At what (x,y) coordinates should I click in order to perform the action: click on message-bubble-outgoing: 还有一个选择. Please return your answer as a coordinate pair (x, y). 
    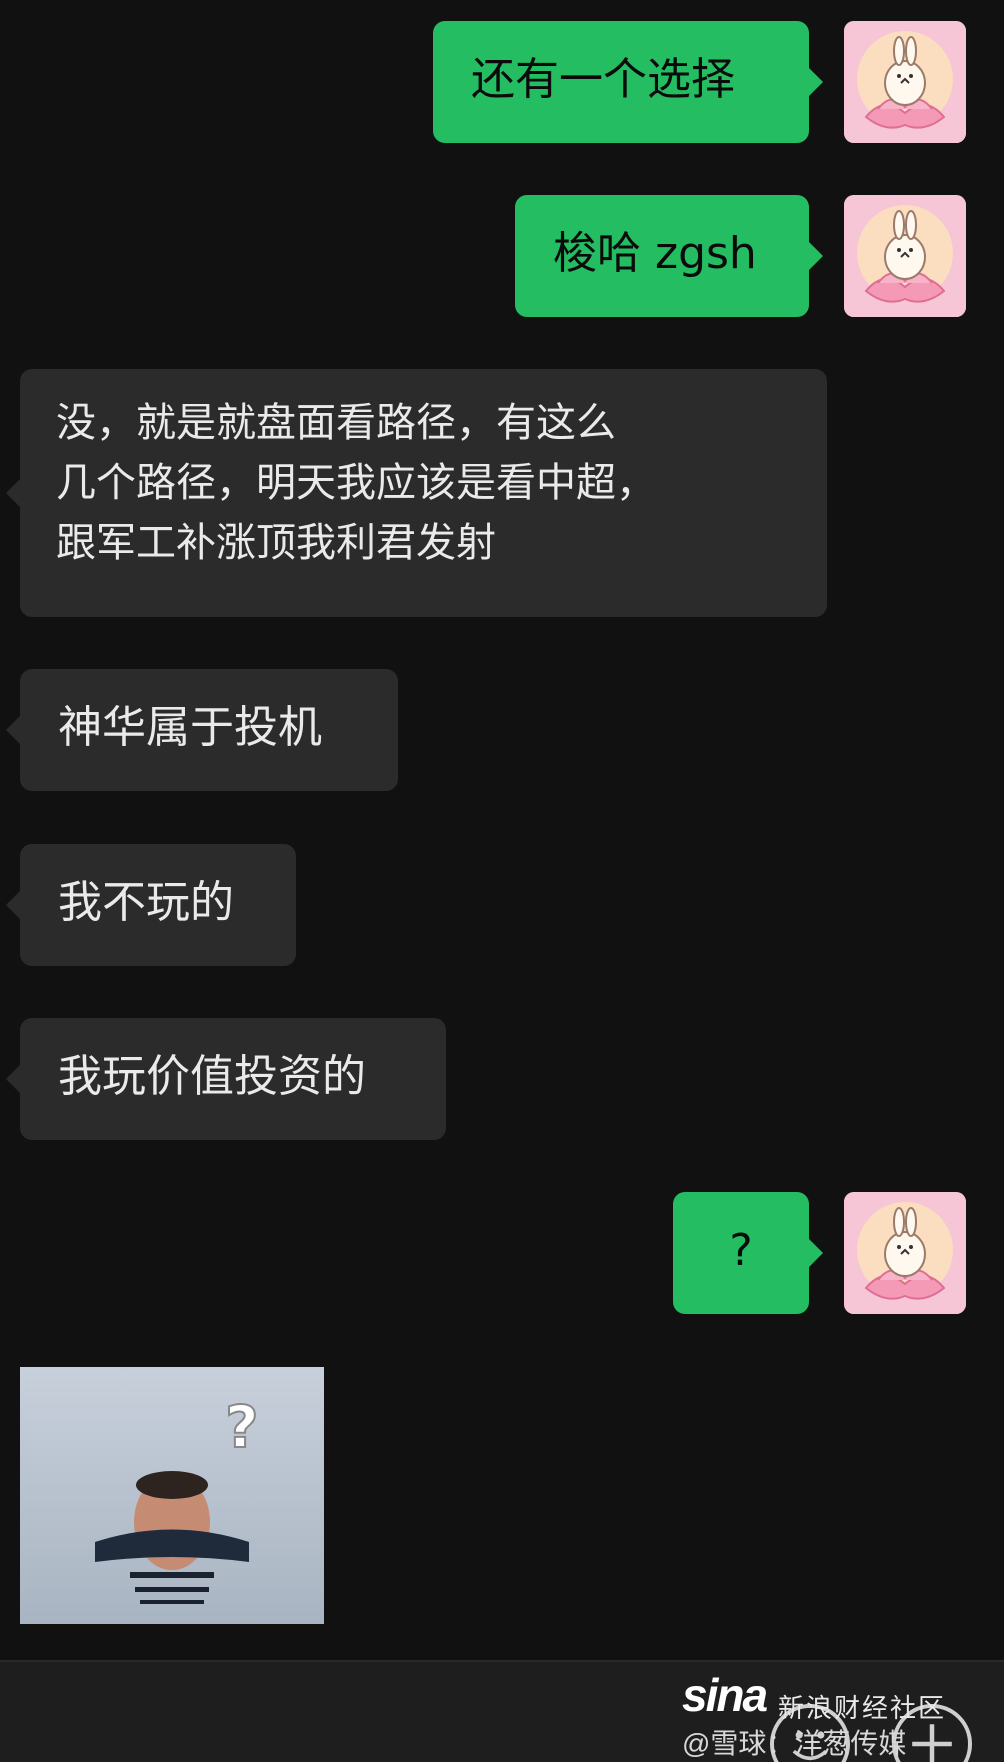
    Looking at the image, I should click on (628, 82).